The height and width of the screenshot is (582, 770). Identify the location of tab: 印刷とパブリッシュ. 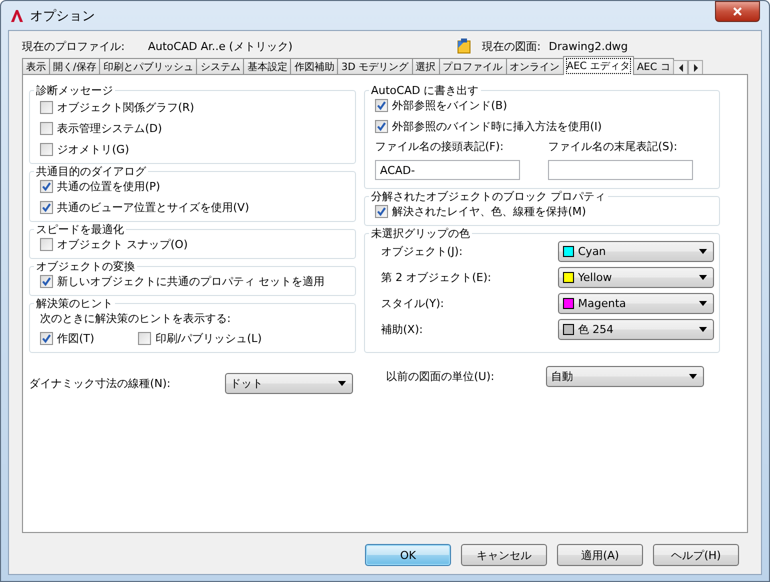
(148, 66).